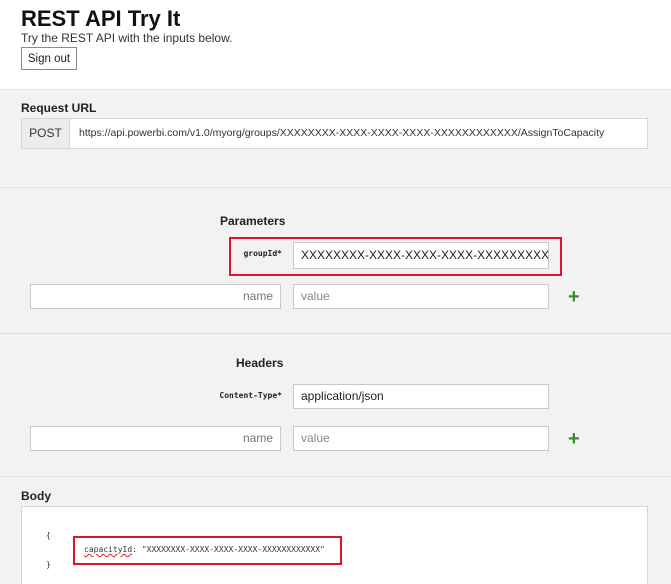 This screenshot has height=584, width=671. I want to click on request-url-label: Request URL, so click(59, 108).